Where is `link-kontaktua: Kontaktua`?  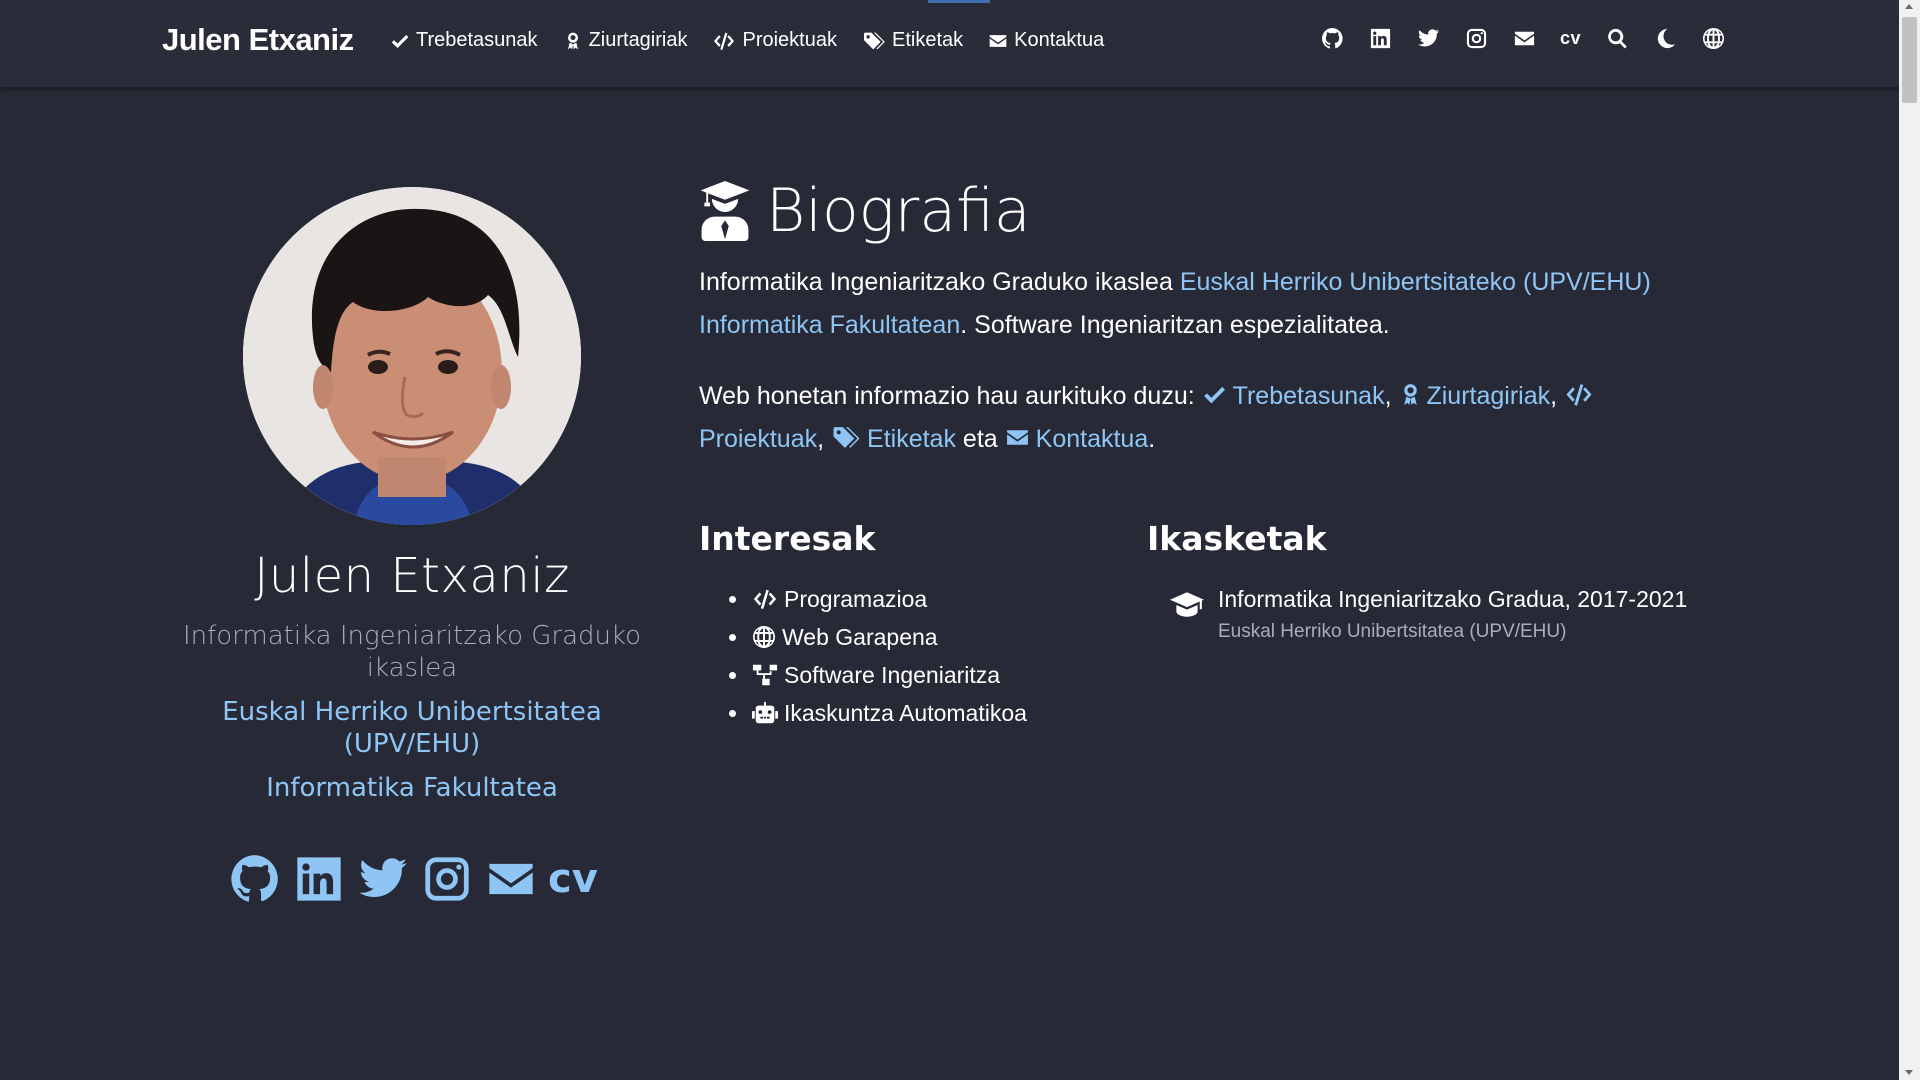 link-kontaktua: Kontaktua is located at coordinates (1077, 439).